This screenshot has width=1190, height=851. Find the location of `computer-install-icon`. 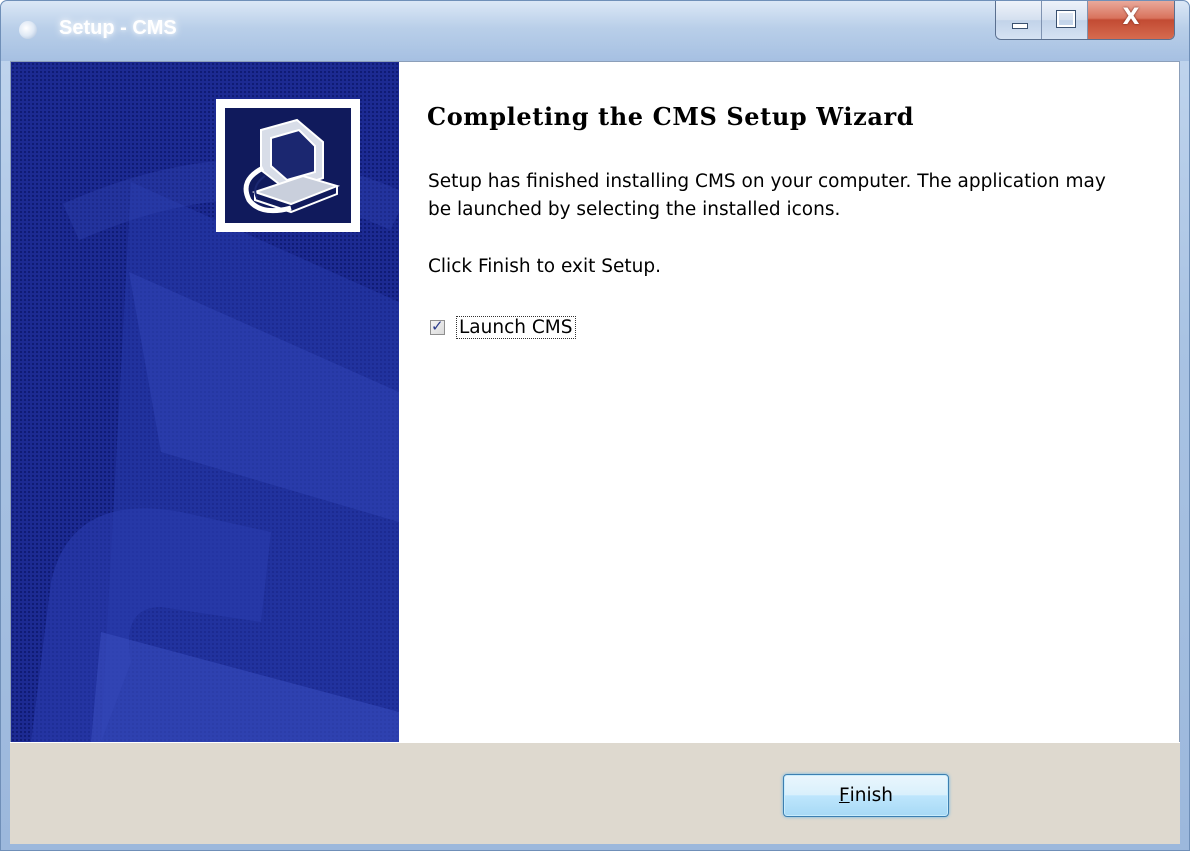

computer-install-icon is located at coordinates (288, 165).